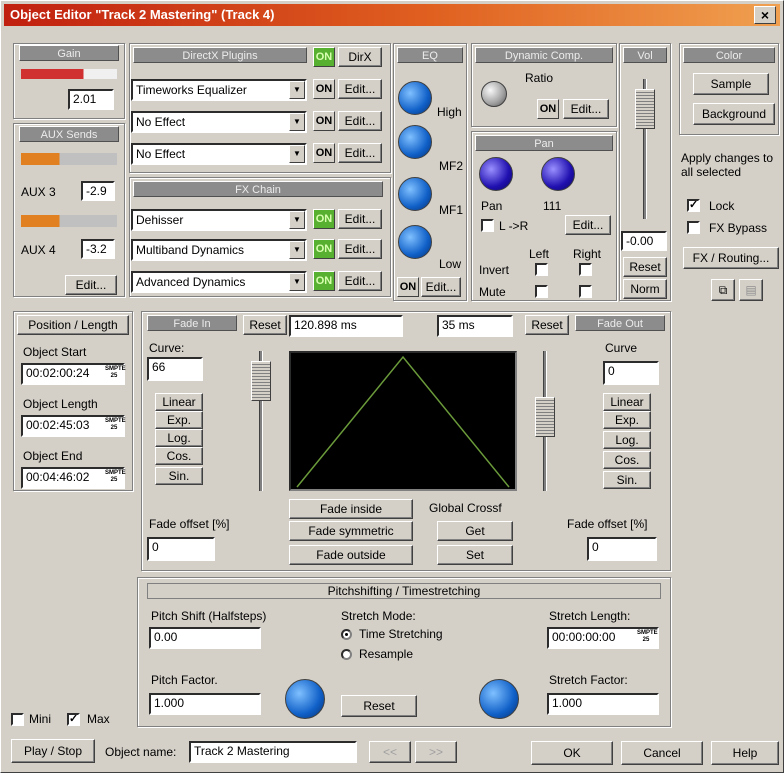 Image resolution: width=784 pixels, height=773 pixels. Describe the element at coordinates (179, 420) in the screenshot. I see `fadein-exp-button: Exp.` at that location.